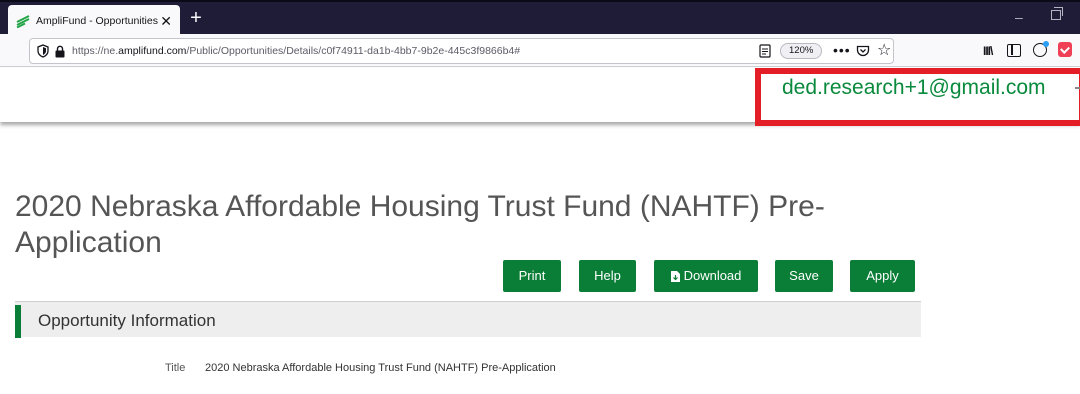  Describe the element at coordinates (127, 320) in the screenshot. I see `section-title: Opportunity Information` at that location.